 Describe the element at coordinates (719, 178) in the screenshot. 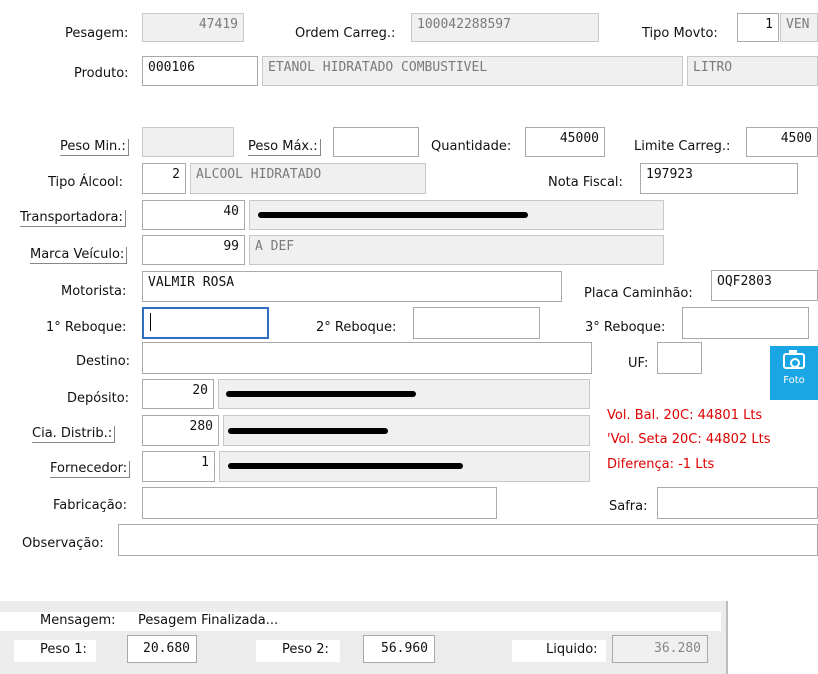

I see `nota-fiscal-field: 197923` at that location.